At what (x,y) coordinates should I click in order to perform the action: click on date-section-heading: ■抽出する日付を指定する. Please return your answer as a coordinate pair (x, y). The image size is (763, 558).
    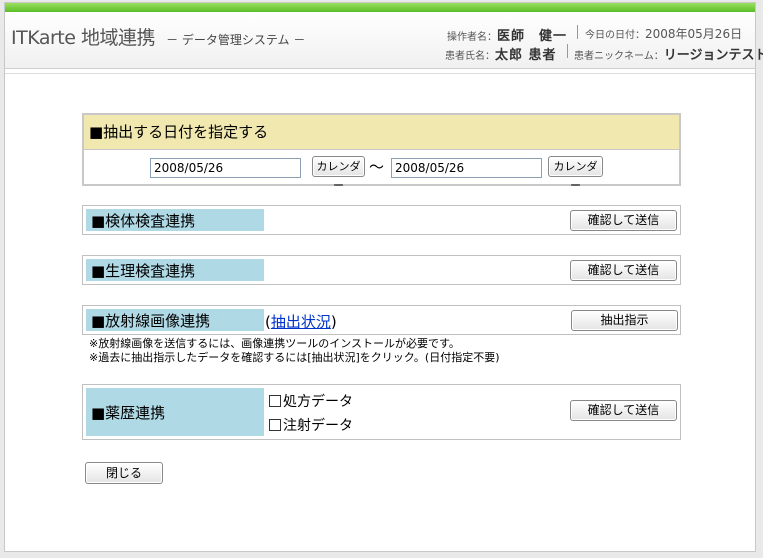
    Looking at the image, I should click on (381, 132).